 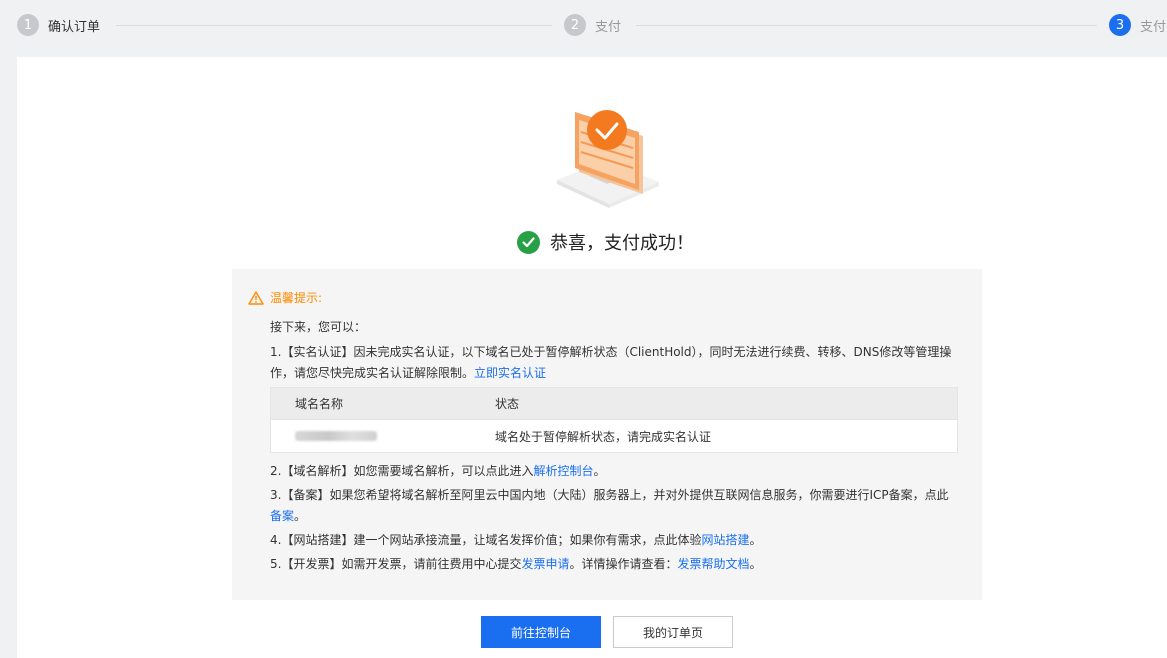 I want to click on website-build-link: 网站搭建, so click(x=725, y=540).